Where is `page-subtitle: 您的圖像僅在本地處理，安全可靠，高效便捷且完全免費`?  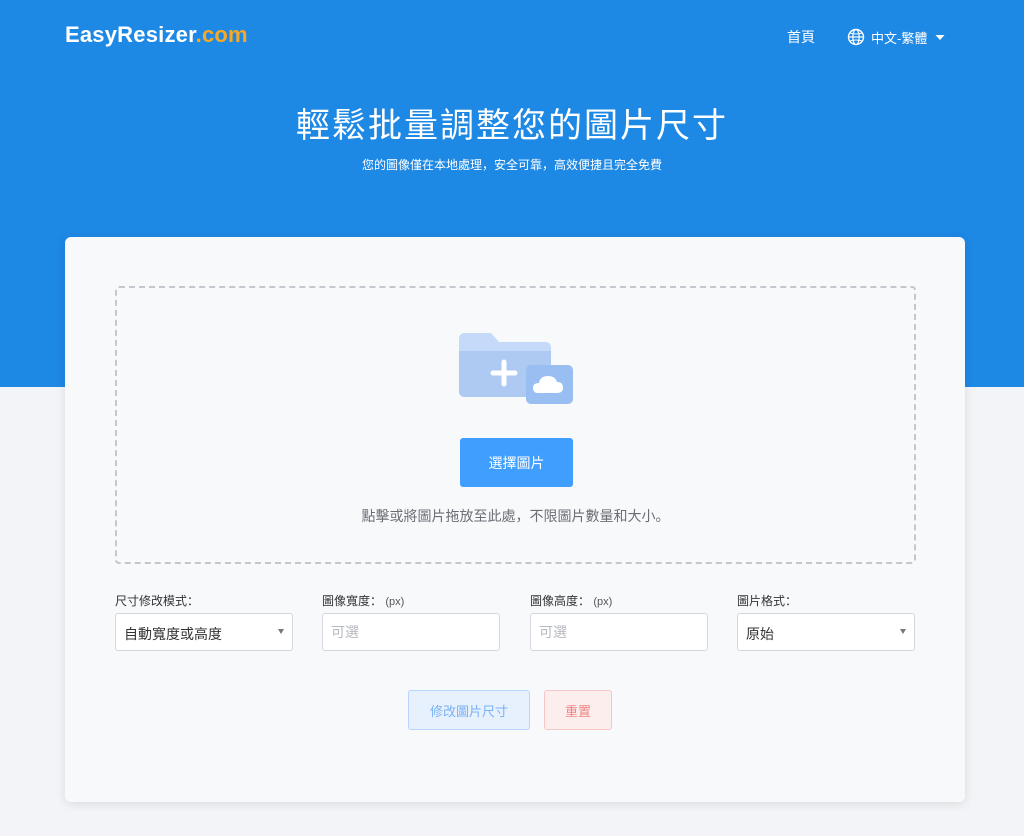 page-subtitle: 您的圖像僅在本地處理，安全可靠，高效便捷且完全免費 is located at coordinates (511, 165).